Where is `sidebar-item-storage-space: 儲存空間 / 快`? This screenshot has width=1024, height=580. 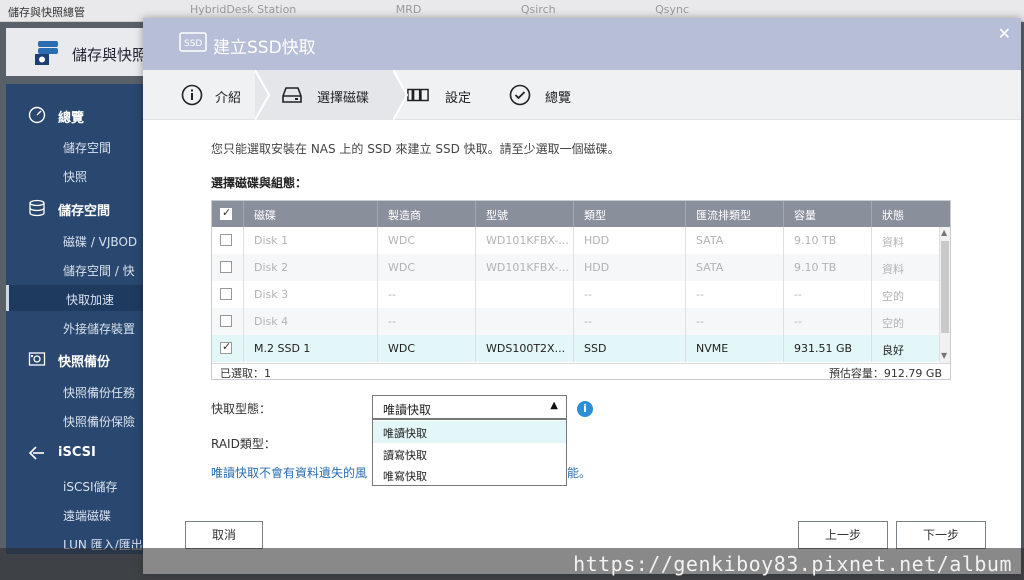 sidebar-item-storage-space: 儲存空間 / 快 is located at coordinates (76, 269).